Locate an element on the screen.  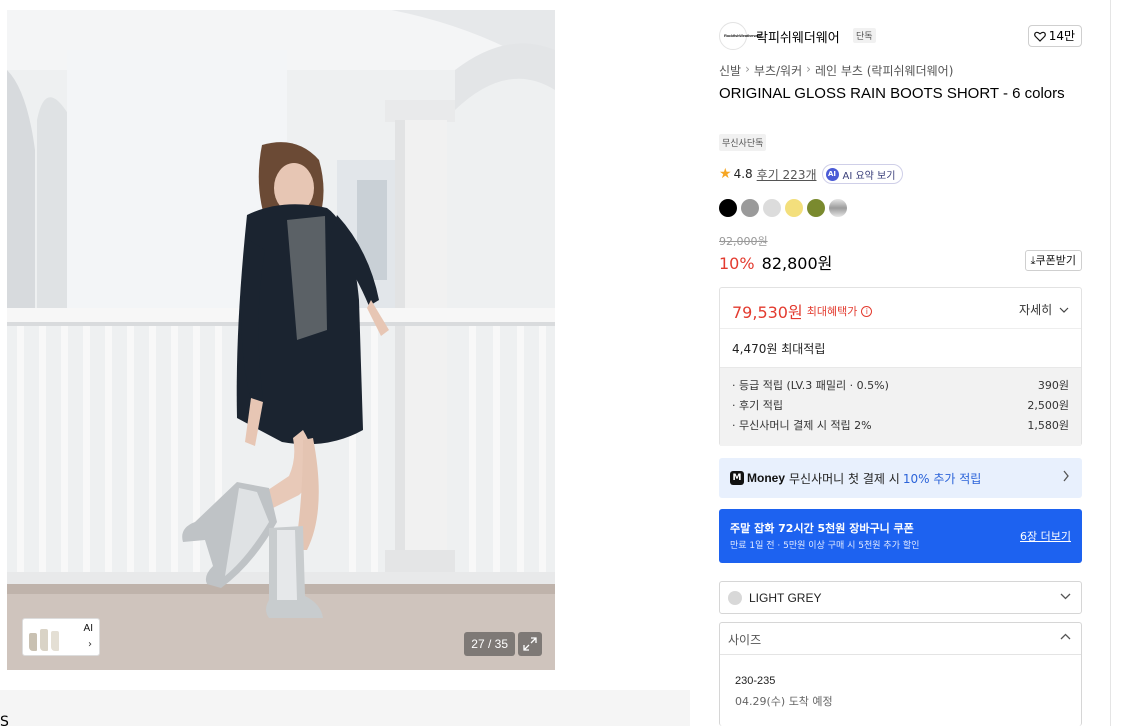
reviews-link: 후기 223개 is located at coordinates (787, 174).